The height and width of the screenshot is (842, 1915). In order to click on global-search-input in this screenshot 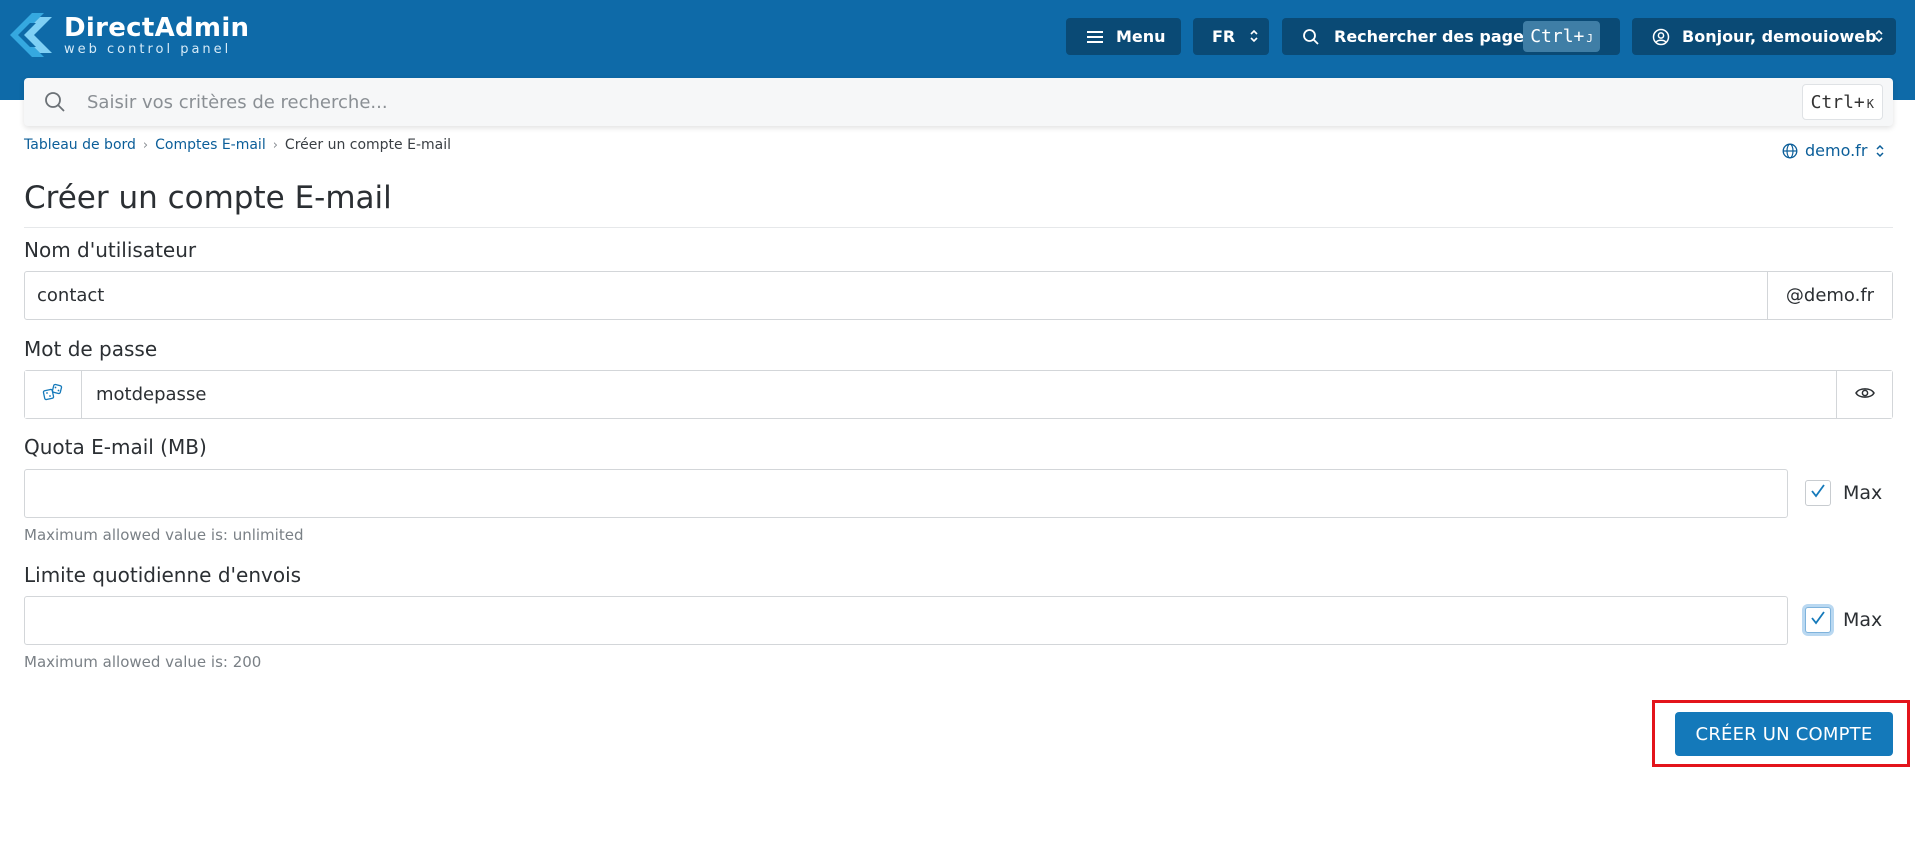, I will do `click(947, 102)`.